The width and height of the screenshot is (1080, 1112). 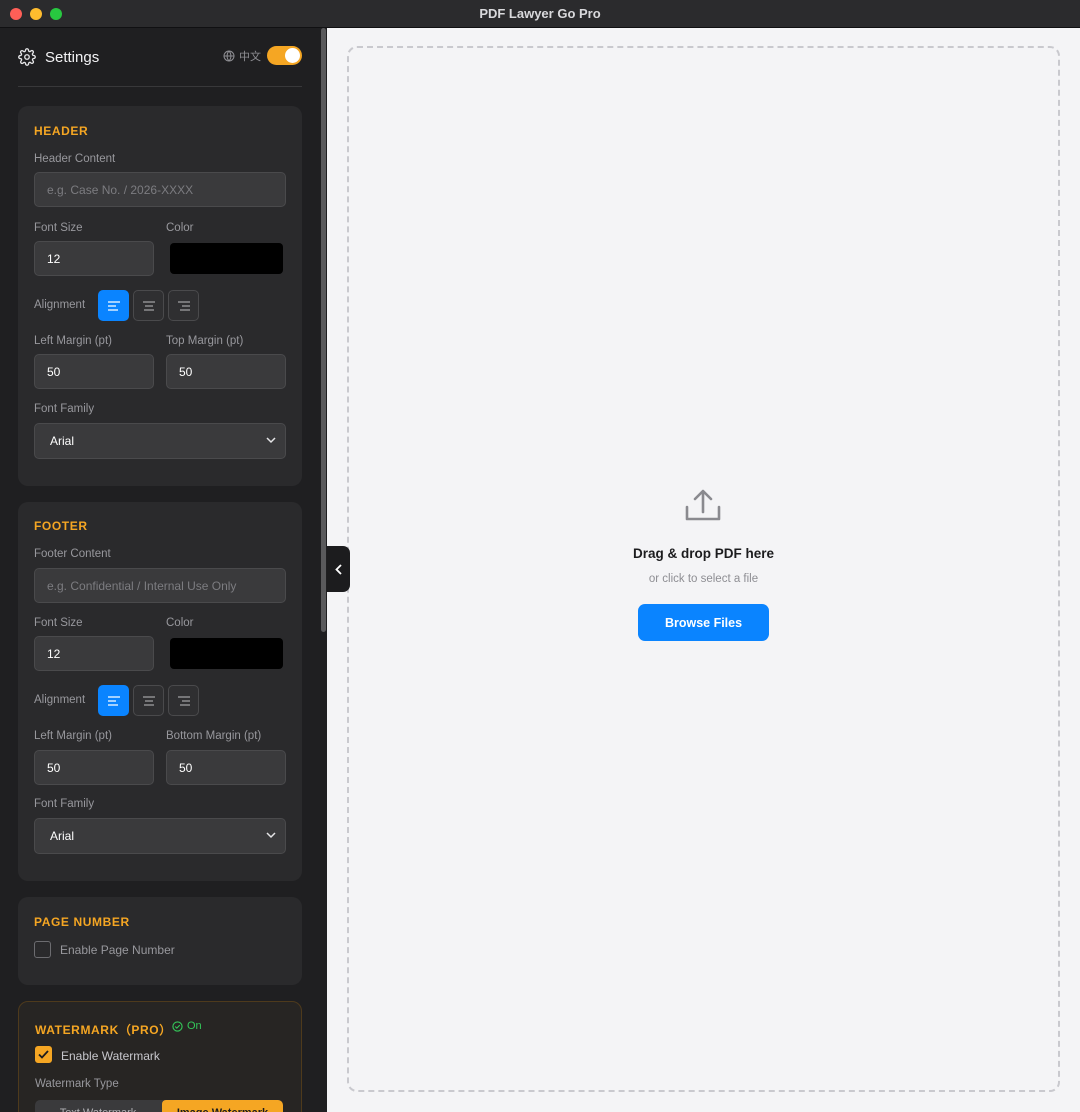 I want to click on header-section-title: HEADER, so click(x=61, y=131).